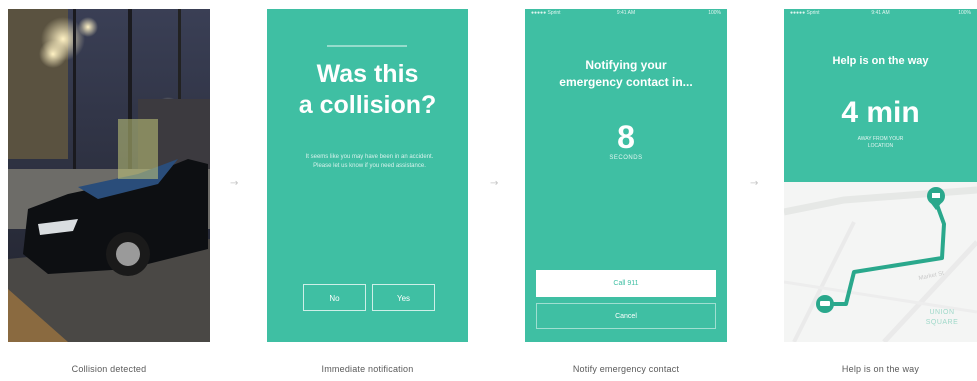 The width and height of the screenshot is (977, 381). Describe the element at coordinates (626, 137) in the screenshot. I see `countdown-number: 8` at that location.